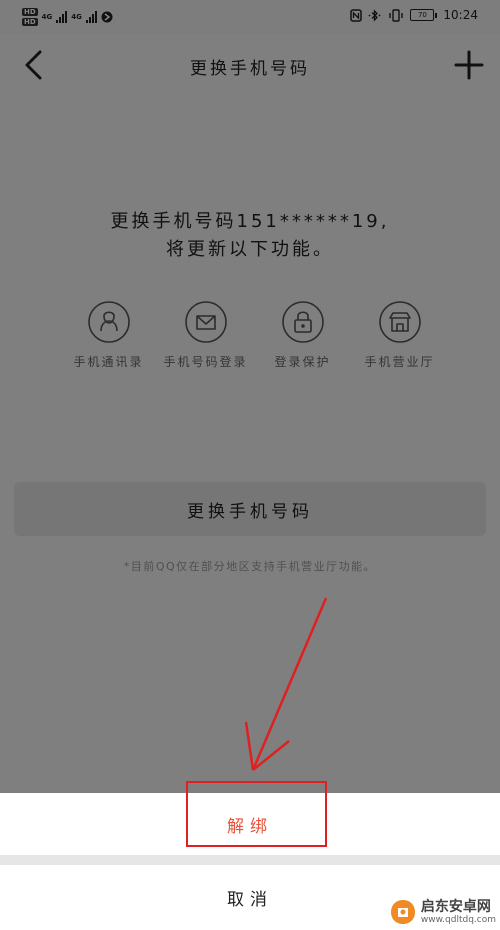 The image size is (500, 930). What do you see at coordinates (256, 814) in the screenshot?
I see `highlight-box` at bounding box center [256, 814].